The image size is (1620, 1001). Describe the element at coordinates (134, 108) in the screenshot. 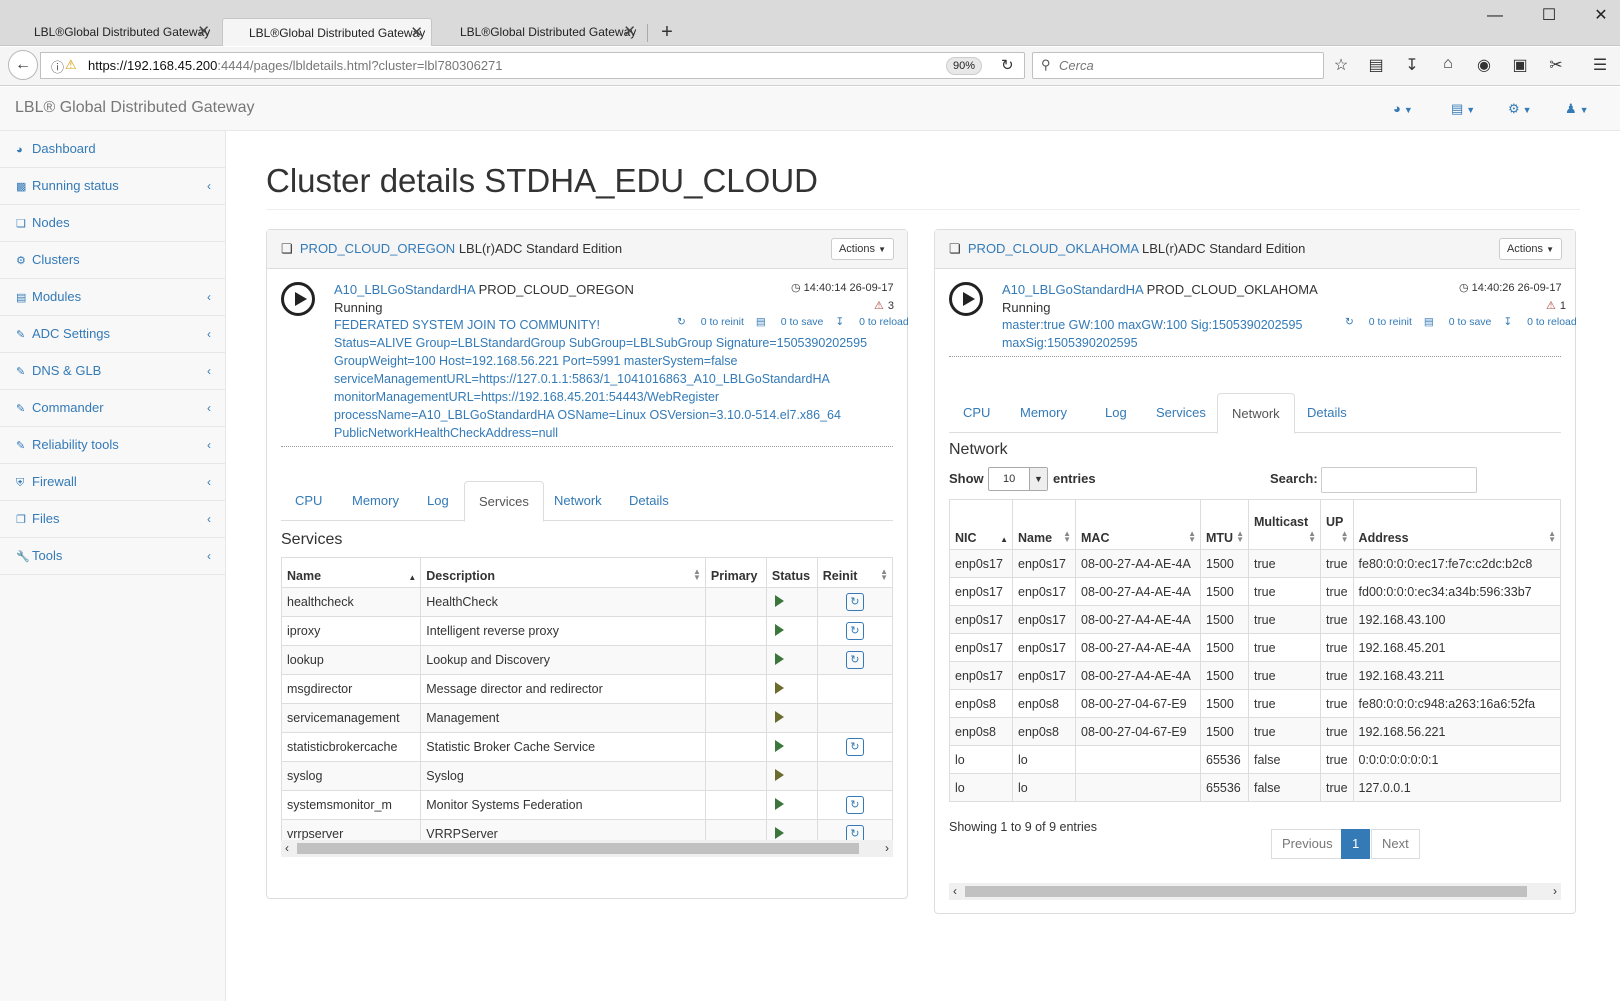

I see `app-brand: LBL® Global Distributed Gateway` at that location.